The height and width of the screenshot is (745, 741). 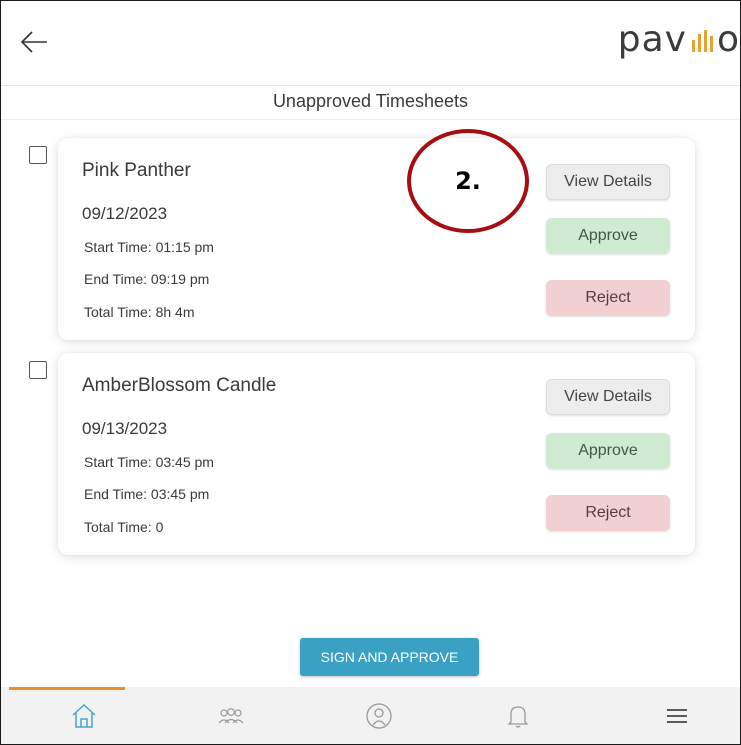 What do you see at coordinates (677, 715) in the screenshot?
I see `menu-icon` at bounding box center [677, 715].